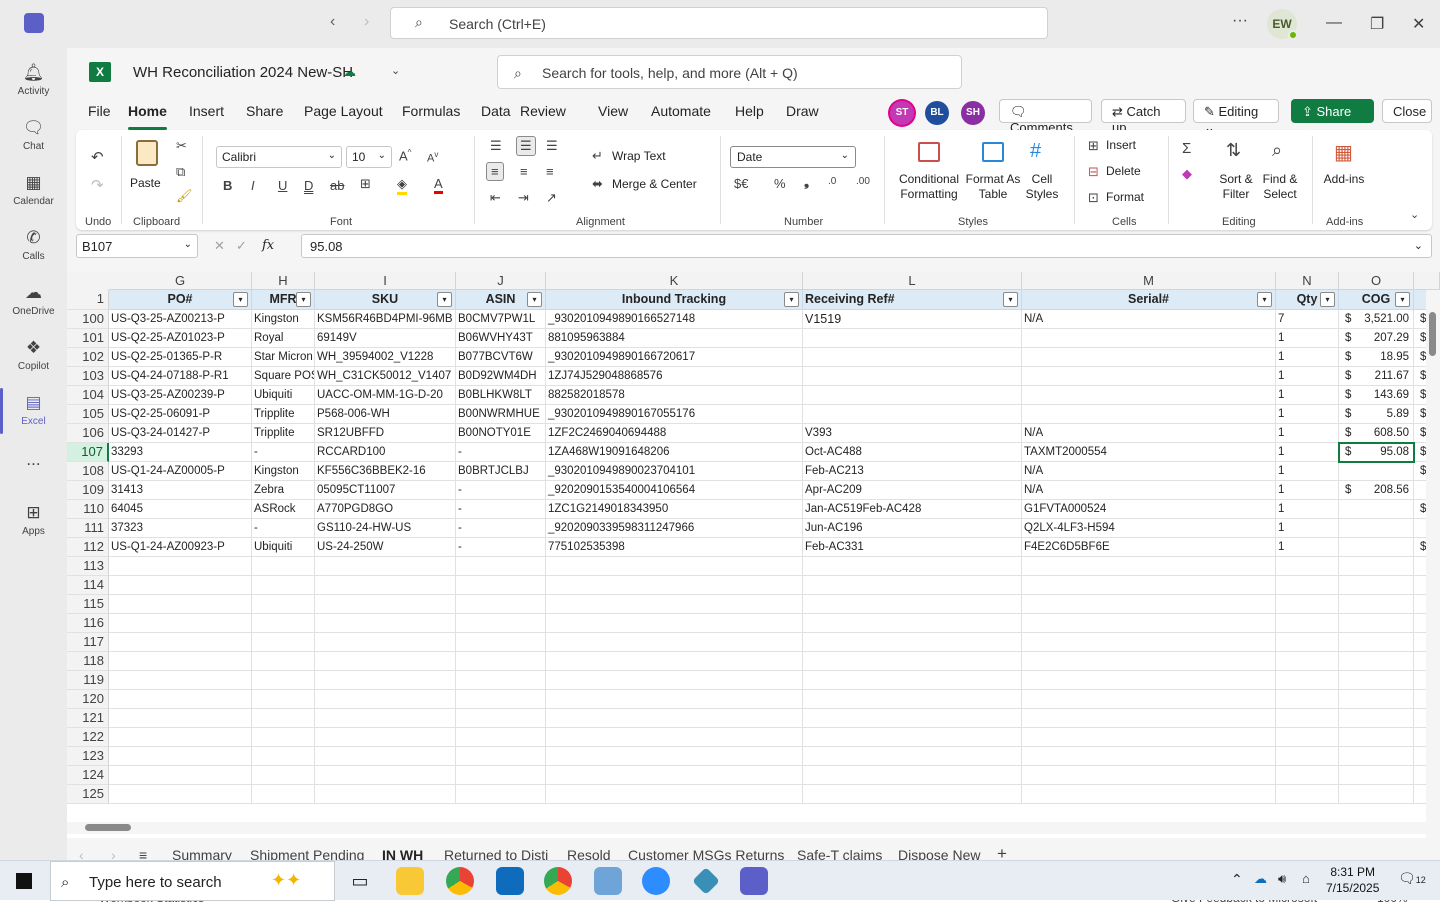  I want to click on row-header: 103, so click(88, 376).